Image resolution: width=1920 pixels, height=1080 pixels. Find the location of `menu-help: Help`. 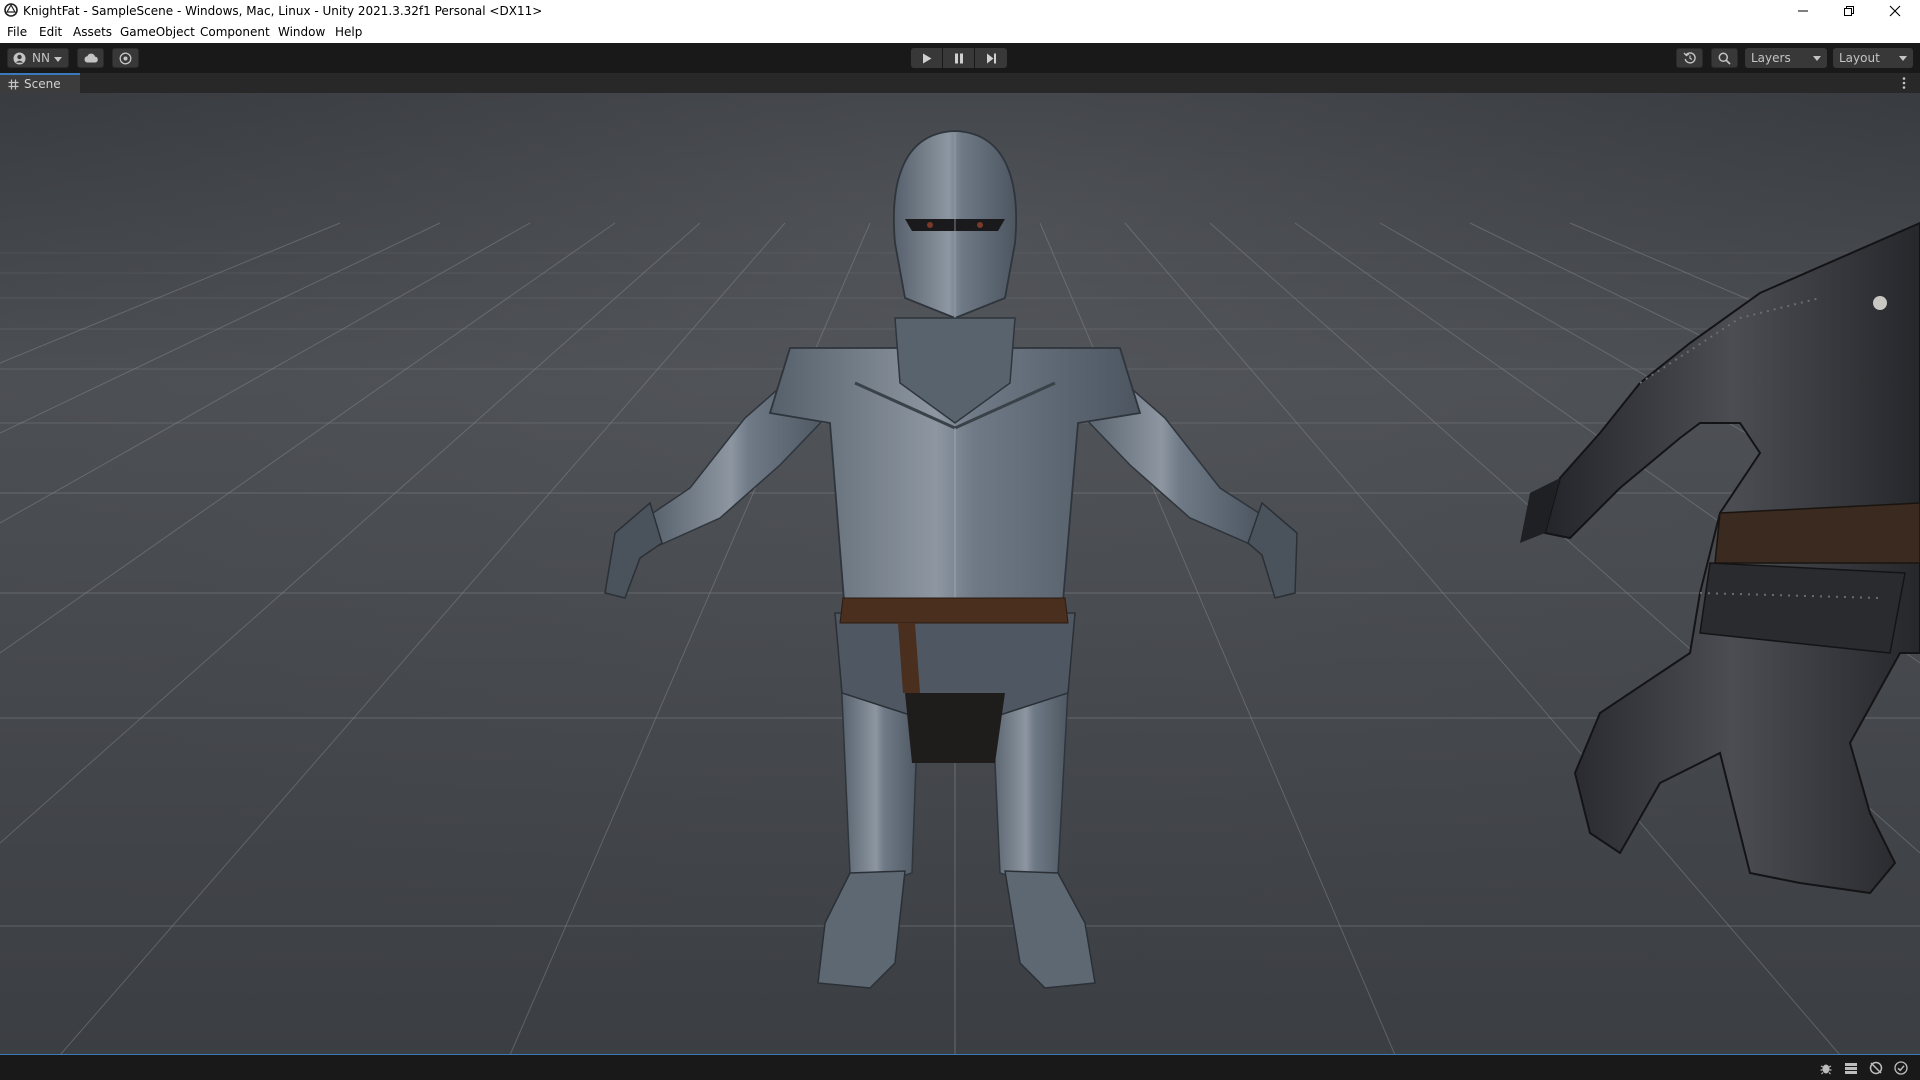

menu-help: Help is located at coordinates (348, 32).